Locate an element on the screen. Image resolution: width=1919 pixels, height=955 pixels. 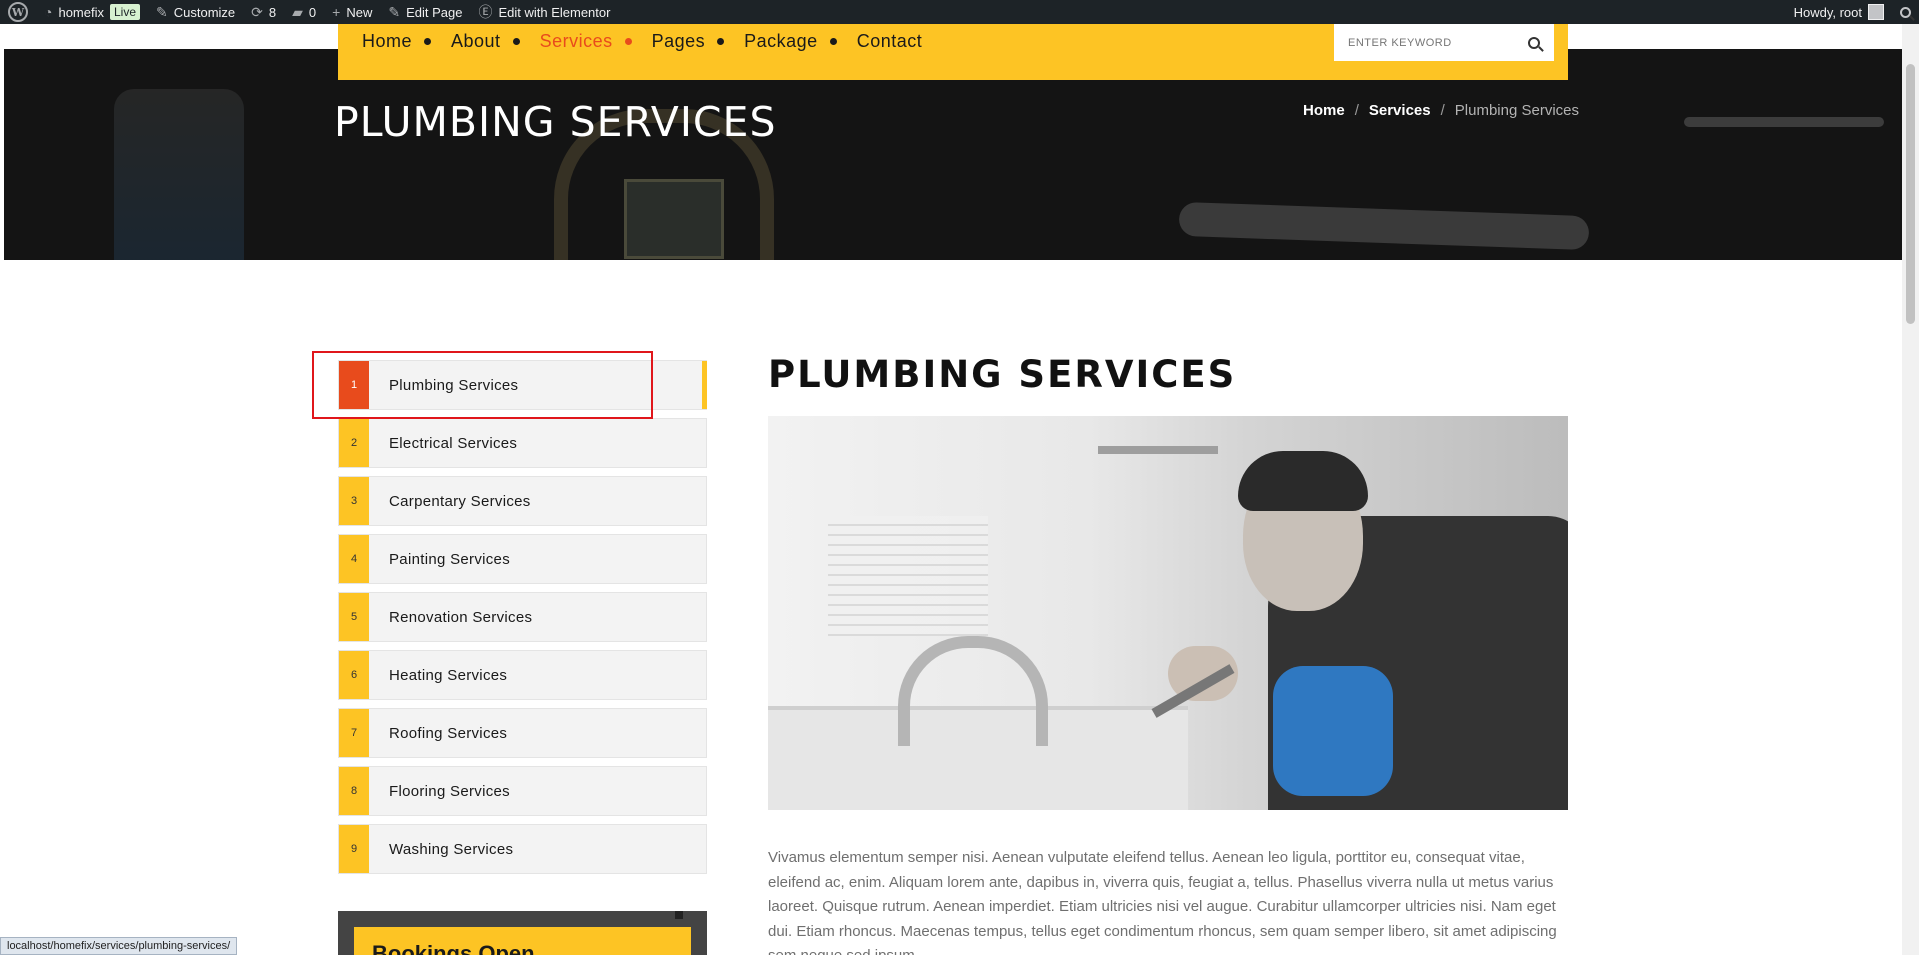
service-label: Carpentary Services is located at coordinates (460, 501).